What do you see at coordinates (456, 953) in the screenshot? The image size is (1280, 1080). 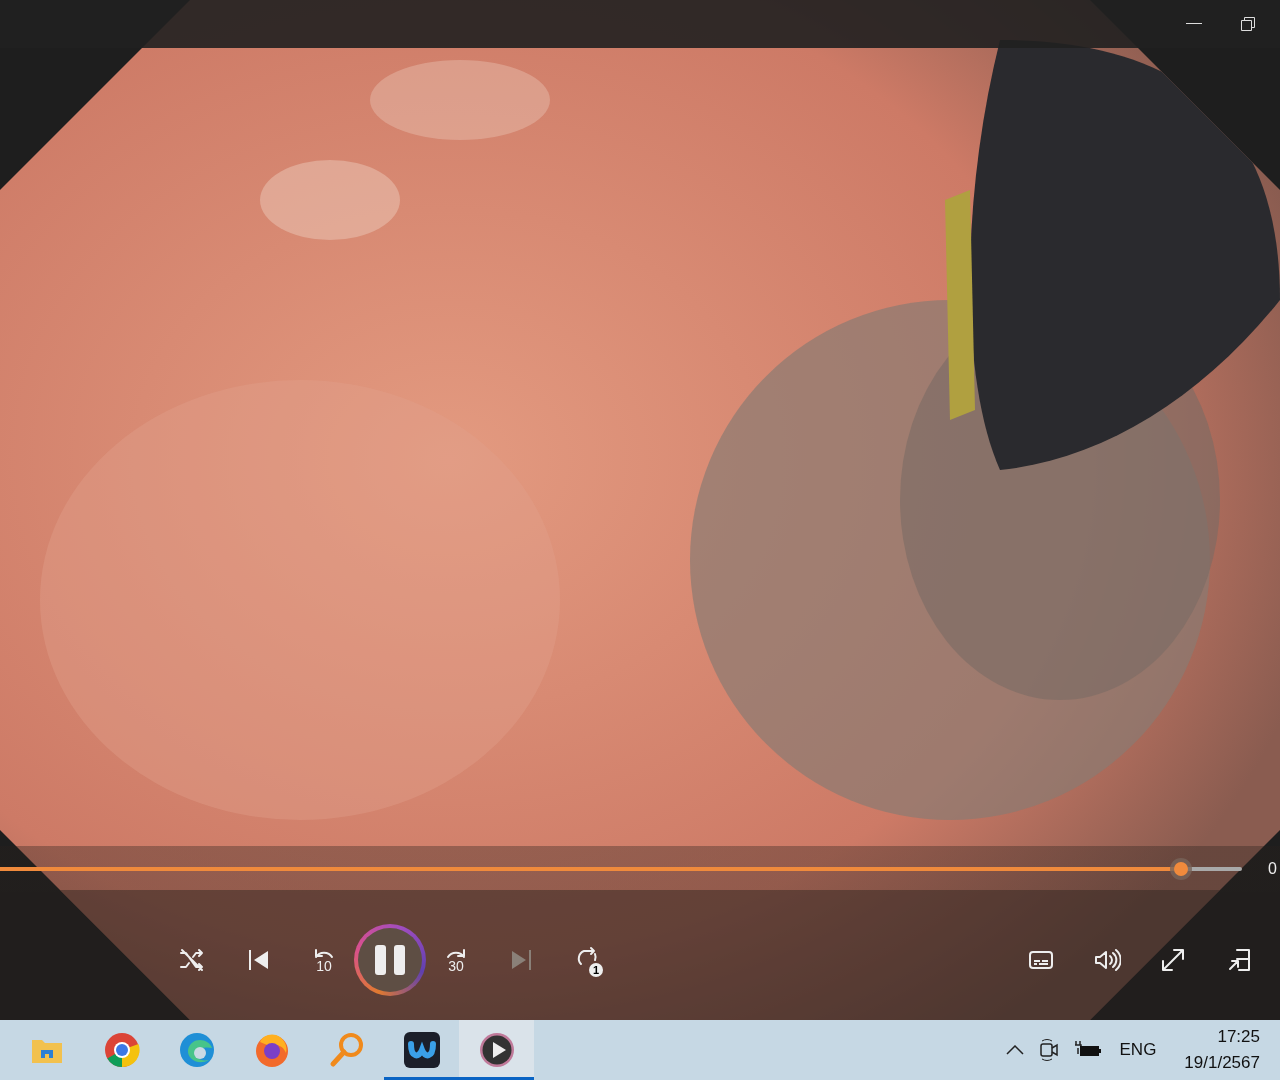 I see `forward-arrow-icon` at bounding box center [456, 953].